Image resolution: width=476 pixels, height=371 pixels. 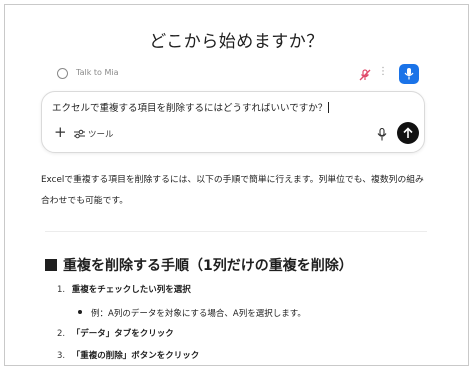 What do you see at coordinates (62, 73) in the screenshot?
I see `radio-icon` at bounding box center [62, 73].